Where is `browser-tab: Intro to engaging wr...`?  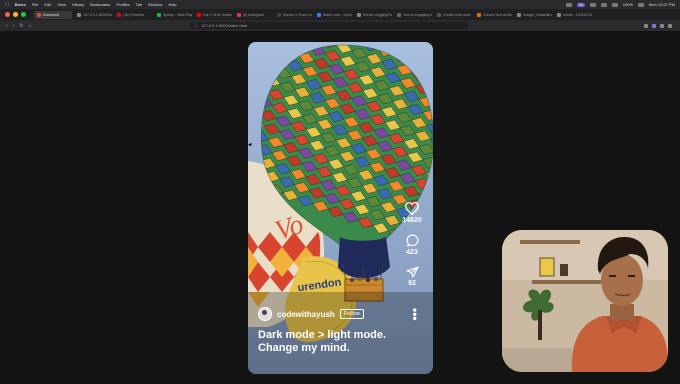 browser-tab: Intro to engaging wr... is located at coordinates (413, 15).